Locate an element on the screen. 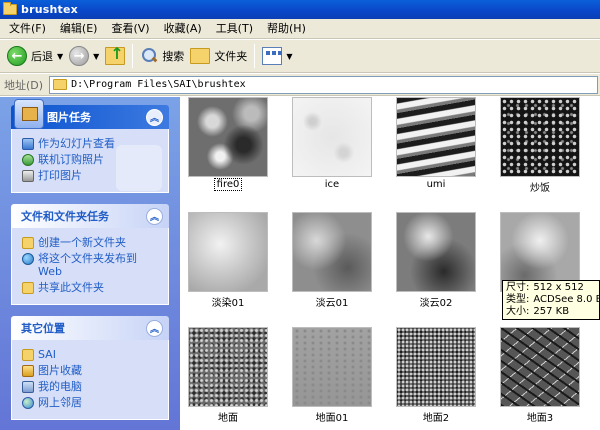 Image resolution: width=600 pixels, height=430 pixels. picture-tasks-panel: 图片任务 ︽ 作为幻灯片查看 联机订购照片 打印图片 is located at coordinates (90, 146).